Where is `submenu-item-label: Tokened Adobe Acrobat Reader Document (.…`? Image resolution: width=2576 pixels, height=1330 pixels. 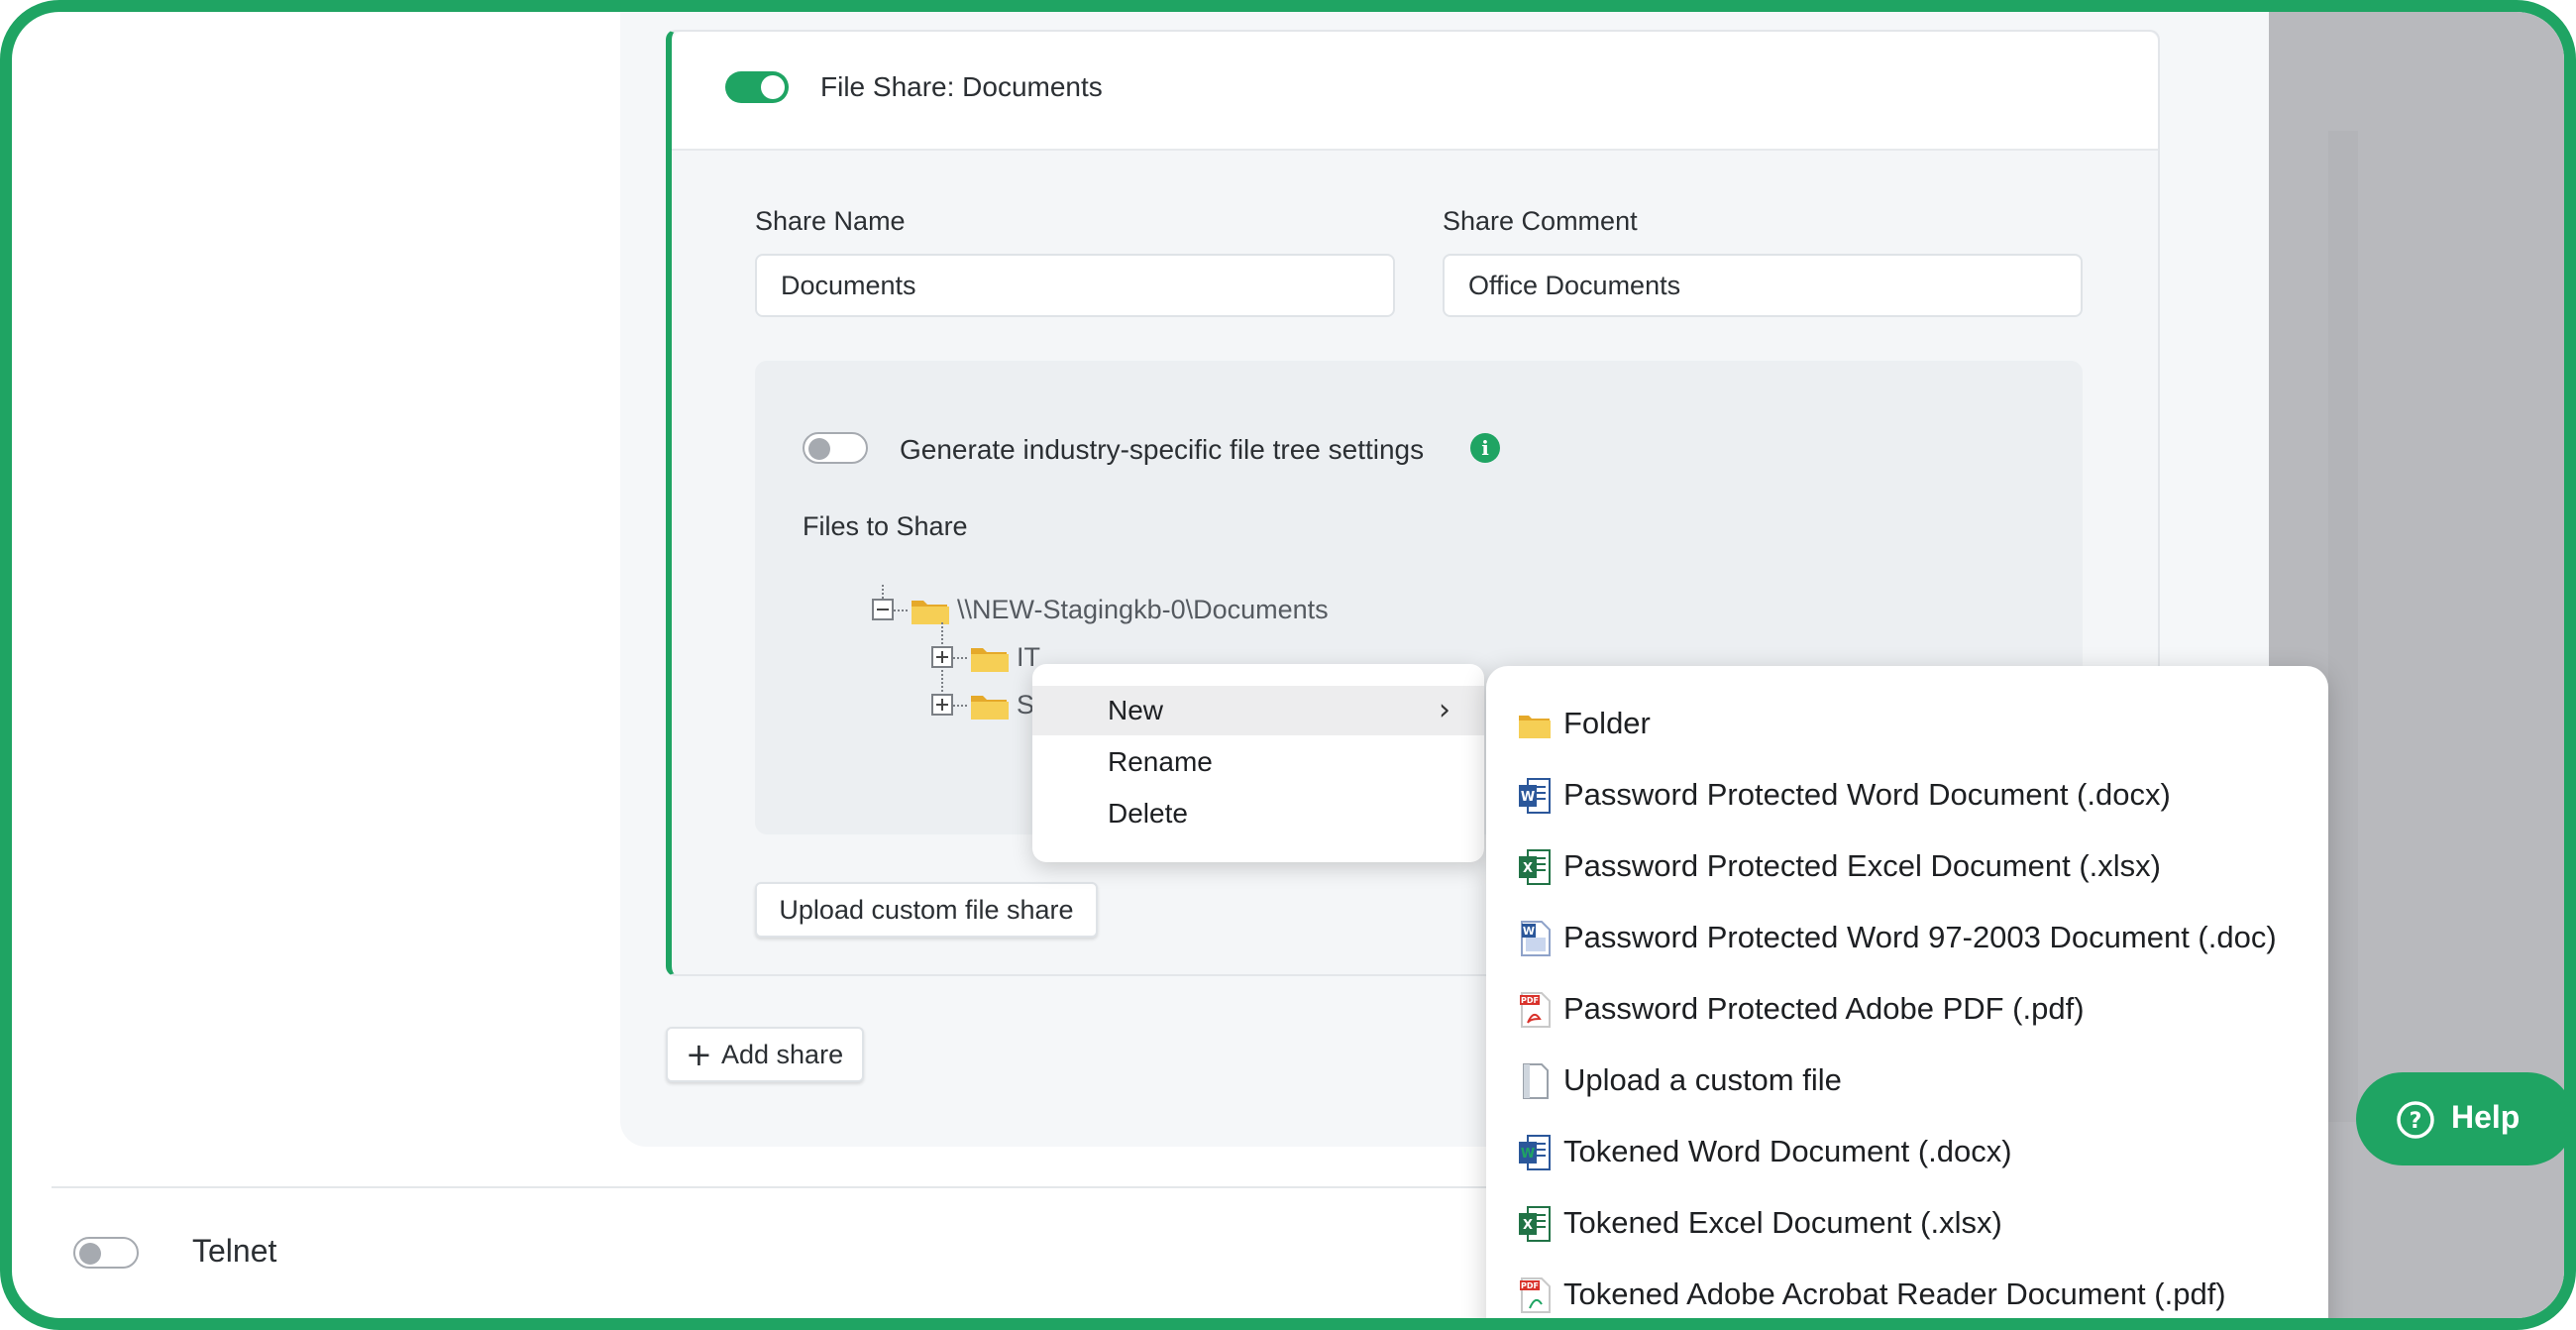
submenu-item-label: Tokened Adobe Acrobat Reader Document (.… is located at coordinates (1895, 1293).